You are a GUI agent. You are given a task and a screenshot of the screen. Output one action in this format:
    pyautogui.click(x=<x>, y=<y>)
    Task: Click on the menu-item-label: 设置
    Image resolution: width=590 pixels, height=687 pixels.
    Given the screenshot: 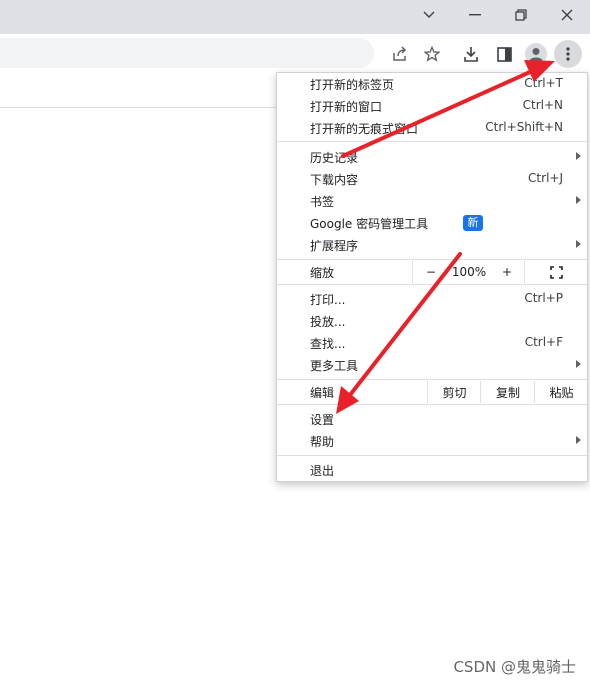 What is the action you would take?
    pyautogui.click(x=322, y=420)
    